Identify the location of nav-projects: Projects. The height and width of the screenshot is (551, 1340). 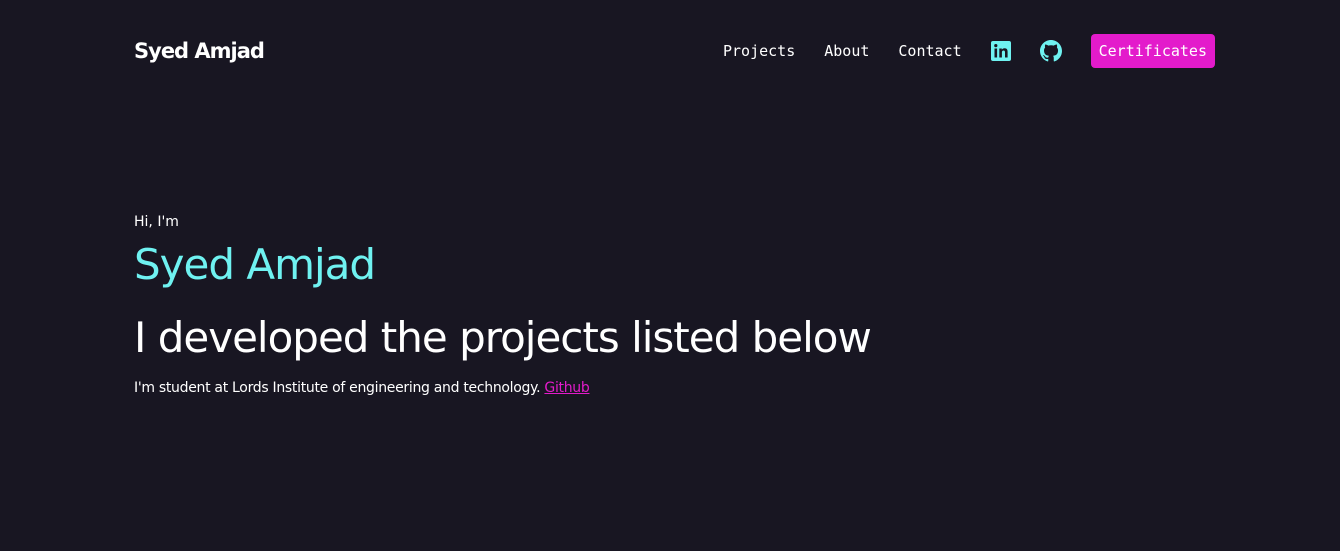
(759, 51).